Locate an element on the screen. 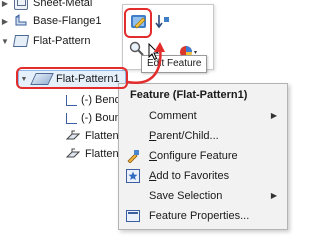 Image resolution: width=320 pixels, height=240 pixels. annotation-arrow is located at coordinates (146, 63).